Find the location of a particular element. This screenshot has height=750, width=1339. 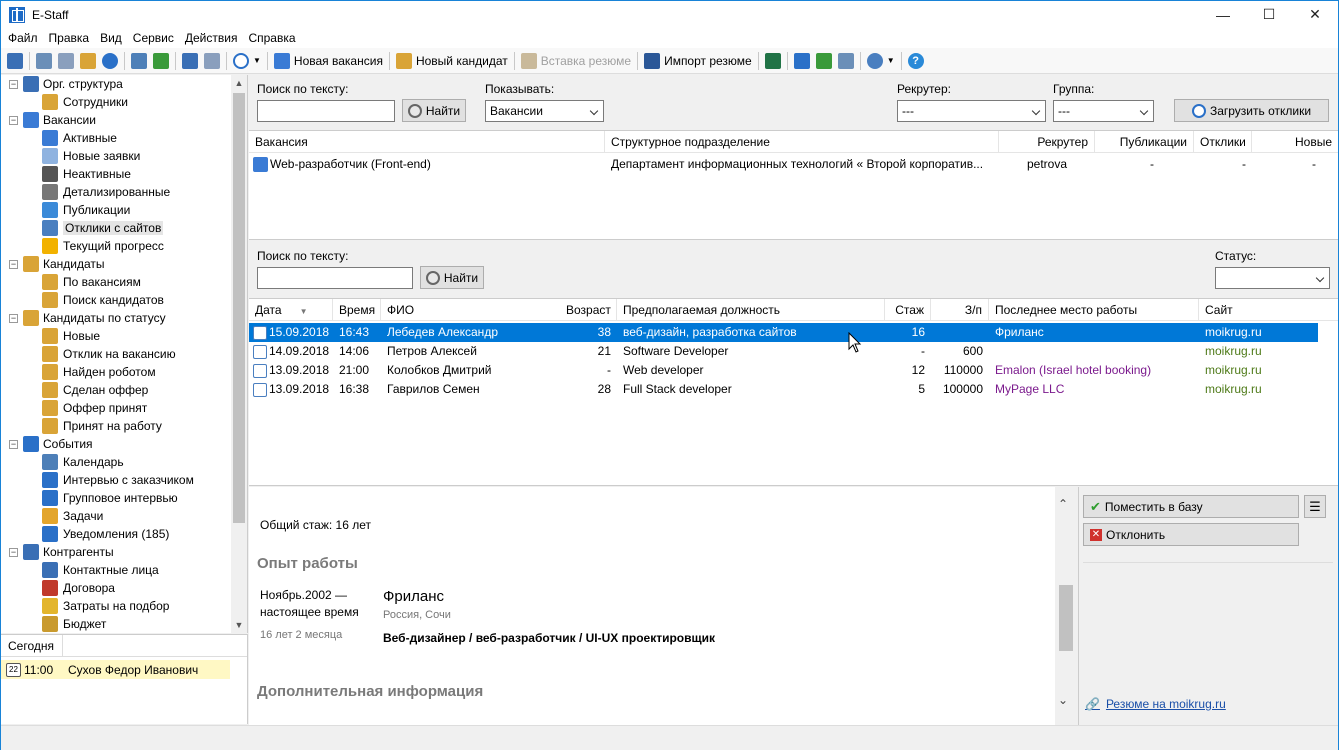

load-responses-button: Загрузить отклики is located at coordinates (1251, 110).